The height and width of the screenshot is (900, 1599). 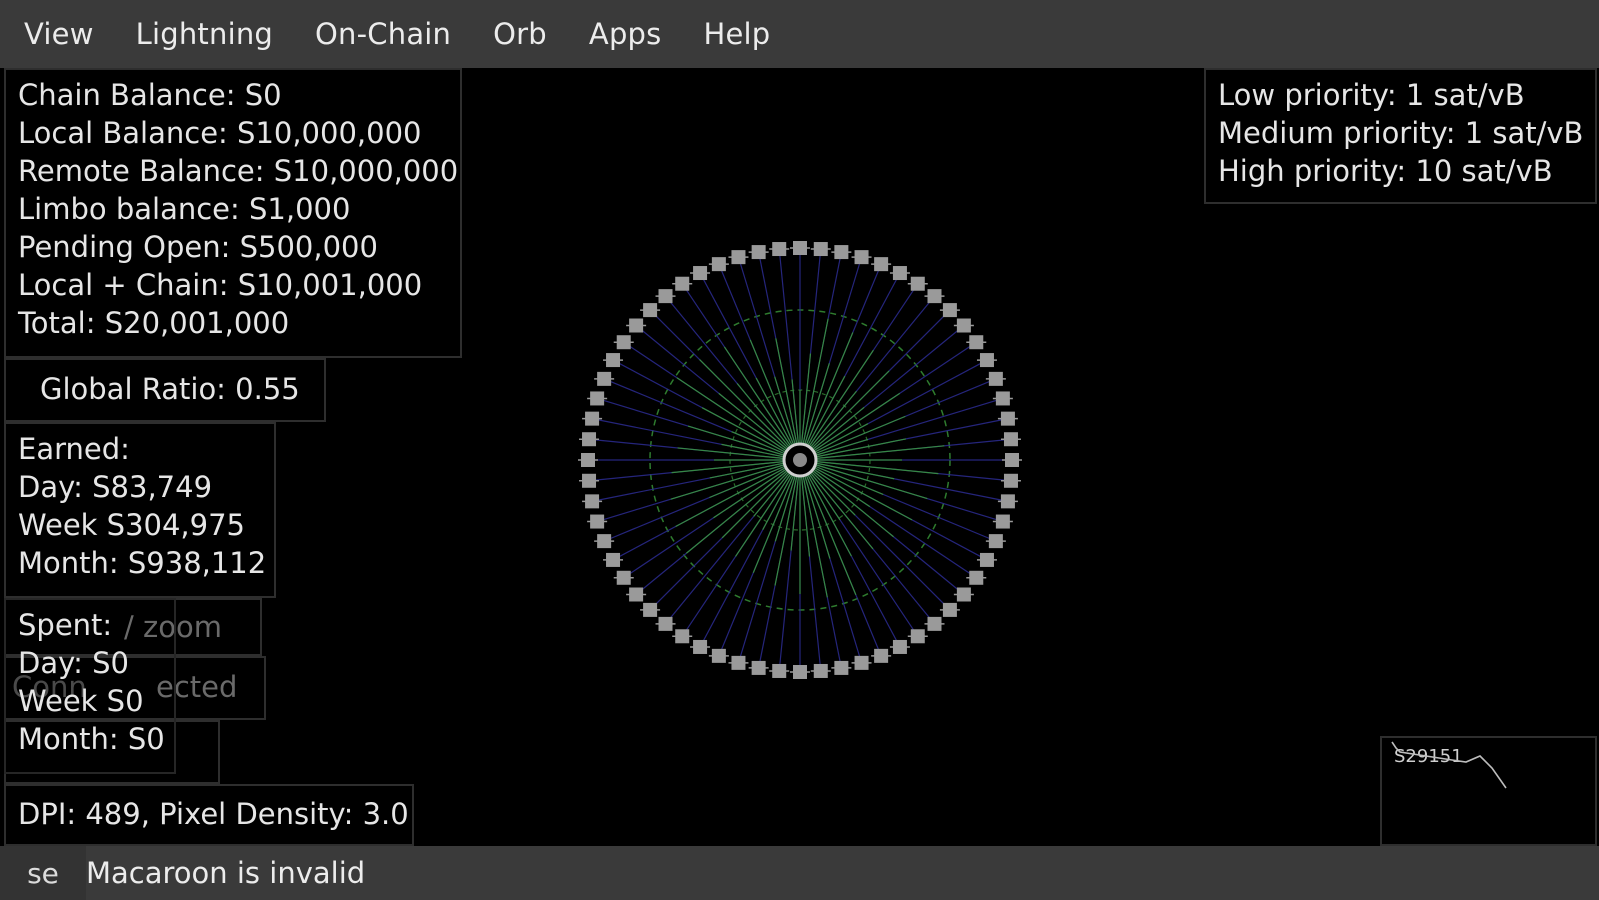 I want to click on status-message: Macaroon is invalid, so click(x=226, y=873).